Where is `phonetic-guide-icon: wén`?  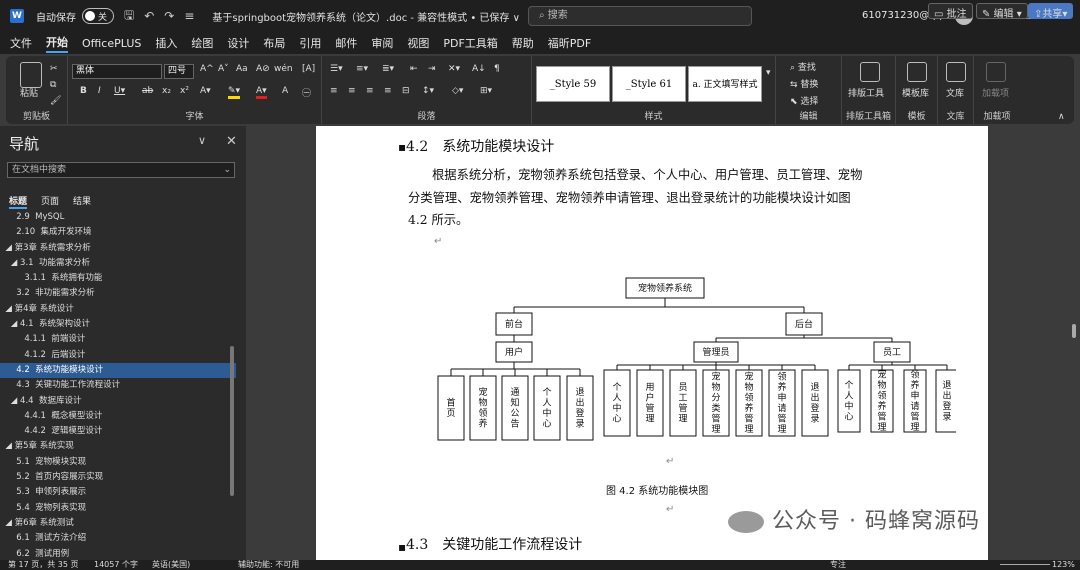
phonetic-guide-icon: wén is located at coordinates (283, 69).